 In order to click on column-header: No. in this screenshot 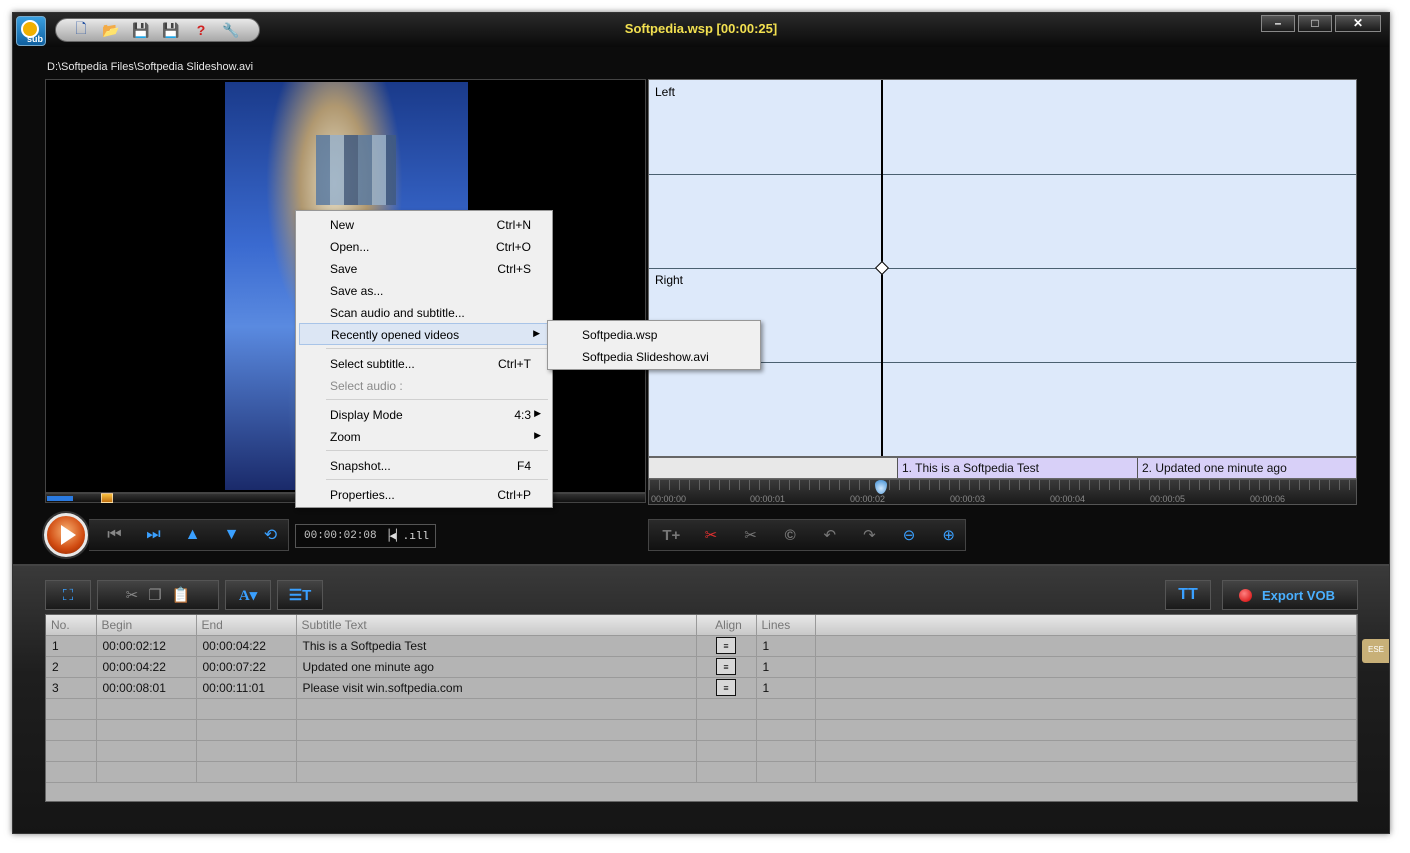, I will do `click(71, 625)`.